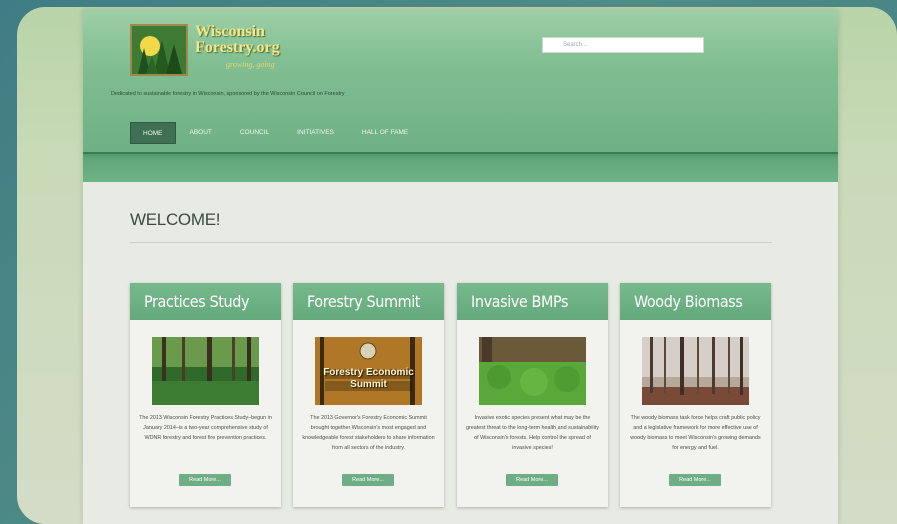  What do you see at coordinates (532, 371) in the screenshot?
I see `invasive-plants-image` at bounding box center [532, 371].